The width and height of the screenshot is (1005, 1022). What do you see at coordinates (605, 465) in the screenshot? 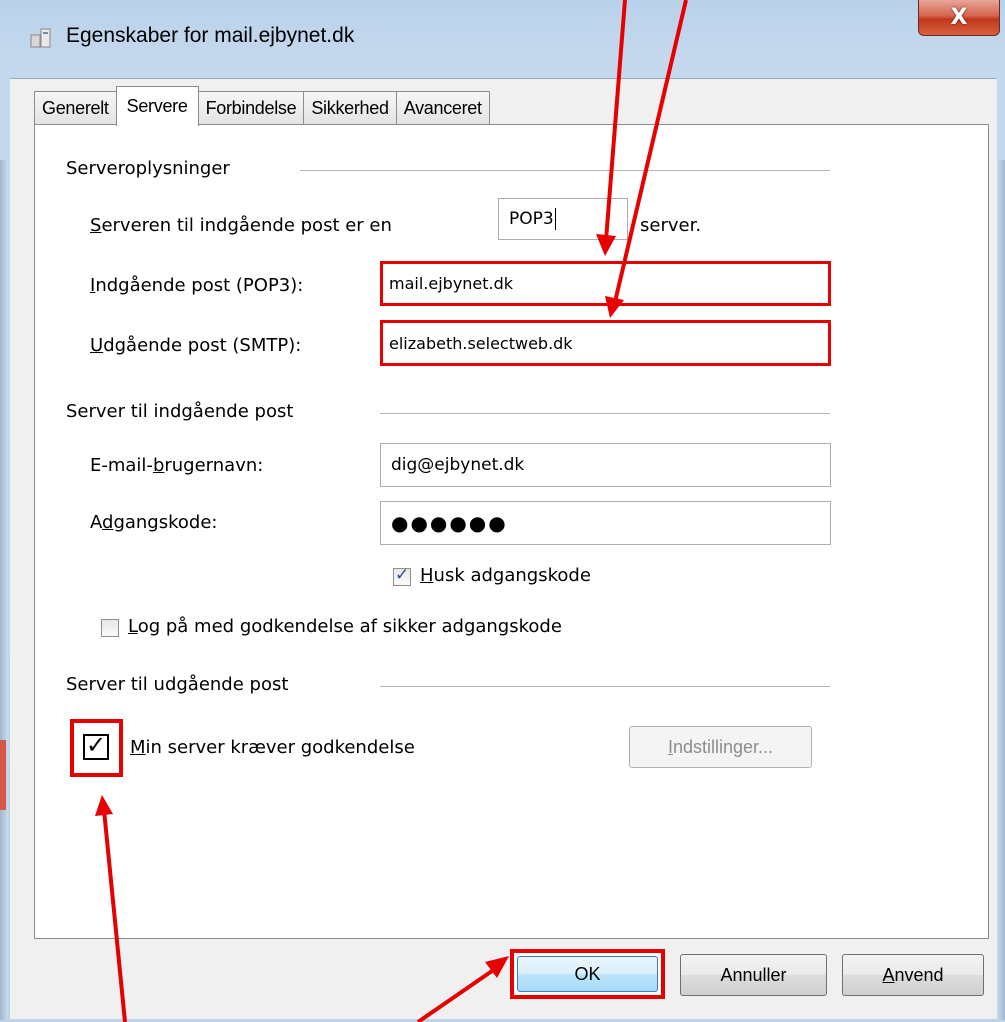
I see `username-input: dig@ejbynet.dk` at bounding box center [605, 465].